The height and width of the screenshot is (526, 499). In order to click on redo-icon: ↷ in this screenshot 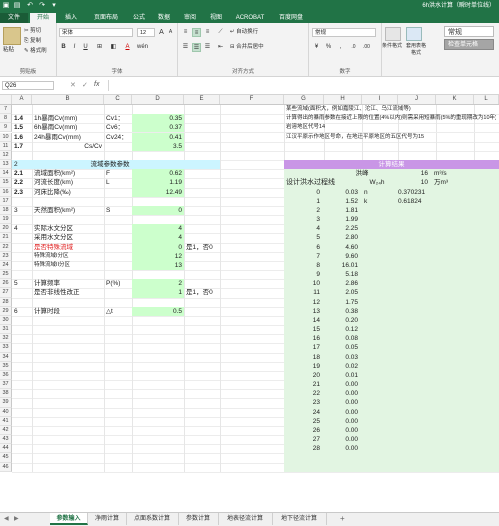, I will do `click(42, 6)`.